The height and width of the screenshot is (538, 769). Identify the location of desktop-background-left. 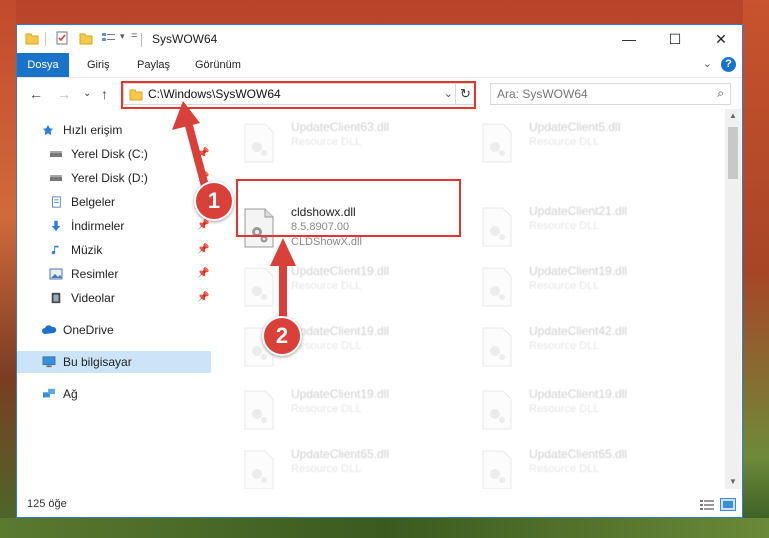
(8, 269).